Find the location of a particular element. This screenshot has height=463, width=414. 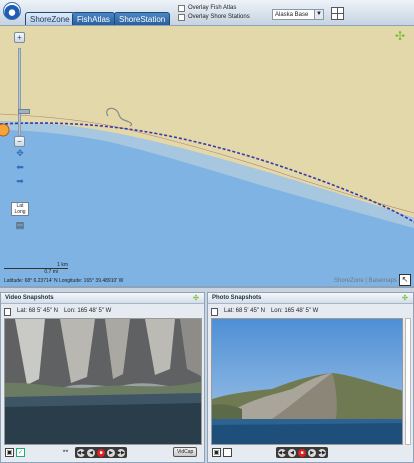

video-lat: Lat: 68 5' 45" N is located at coordinates (37, 311).